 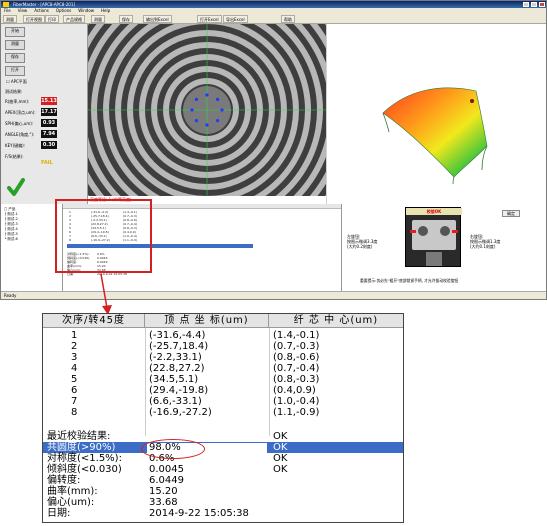 What do you see at coordinates (74, 390) in the screenshot?
I see `cell-order: 6` at bounding box center [74, 390].